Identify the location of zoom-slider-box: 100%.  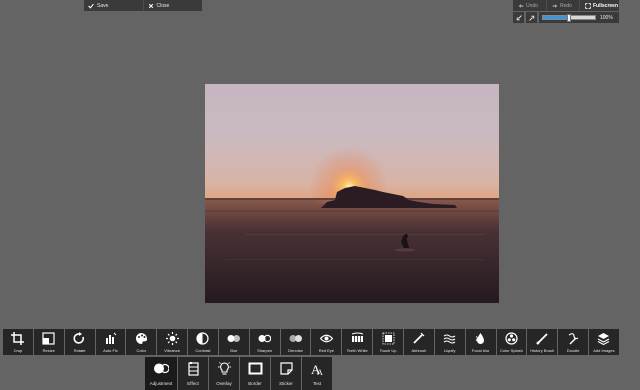
(579, 17).